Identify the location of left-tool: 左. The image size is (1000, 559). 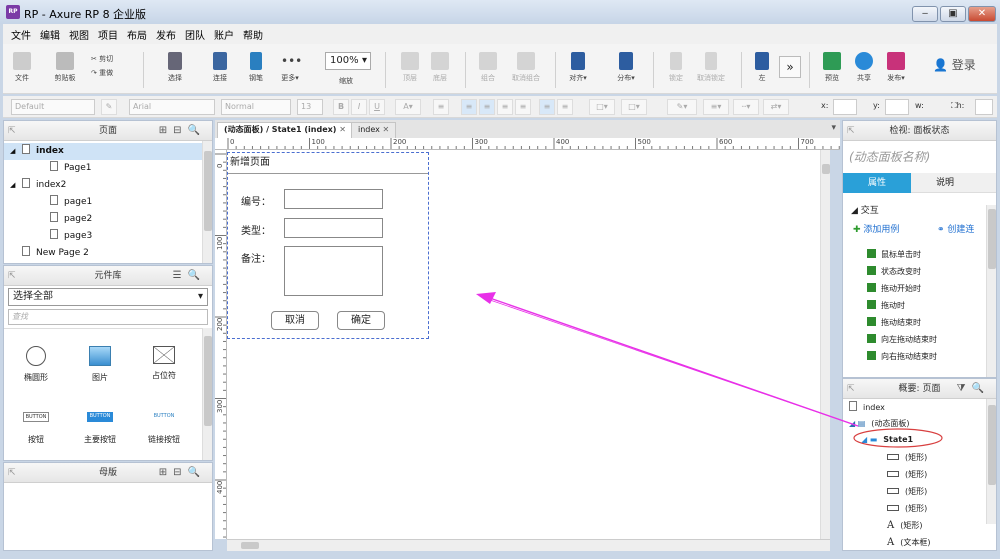
(762, 69).